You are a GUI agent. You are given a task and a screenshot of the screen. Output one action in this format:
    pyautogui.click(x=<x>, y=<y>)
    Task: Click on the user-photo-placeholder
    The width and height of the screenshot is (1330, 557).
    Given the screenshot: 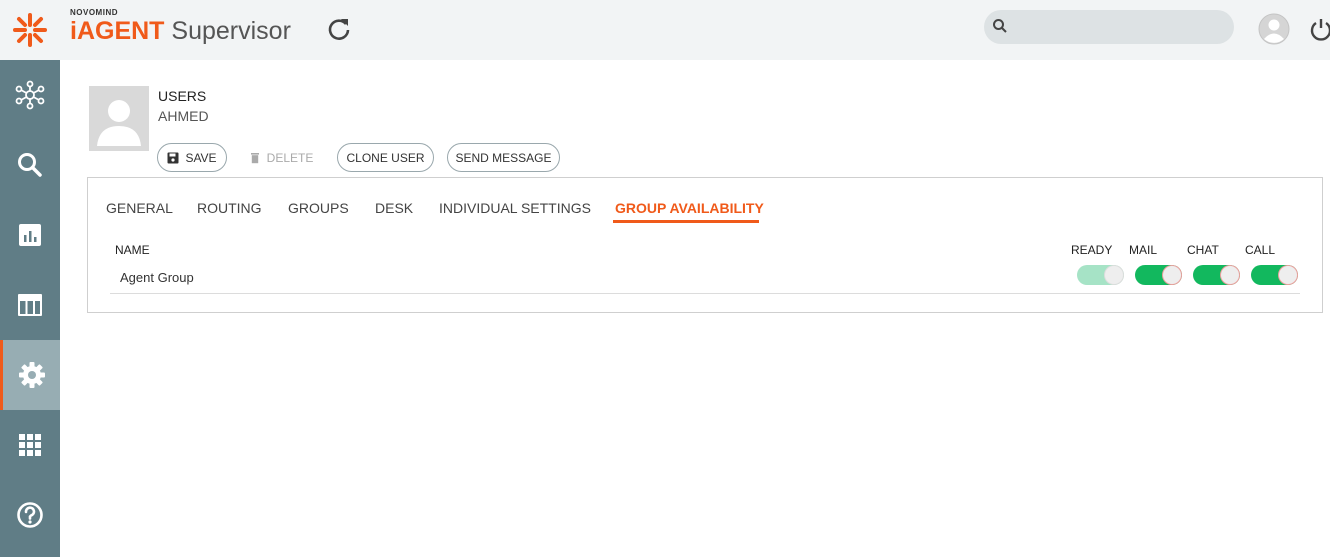 What is the action you would take?
    pyautogui.click(x=119, y=118)
    